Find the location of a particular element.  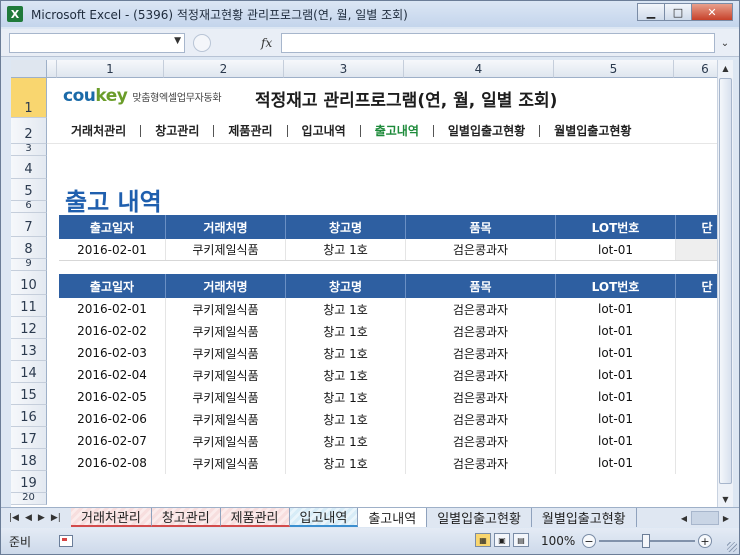

column-header: 5 is located at coordinates (614, 69).